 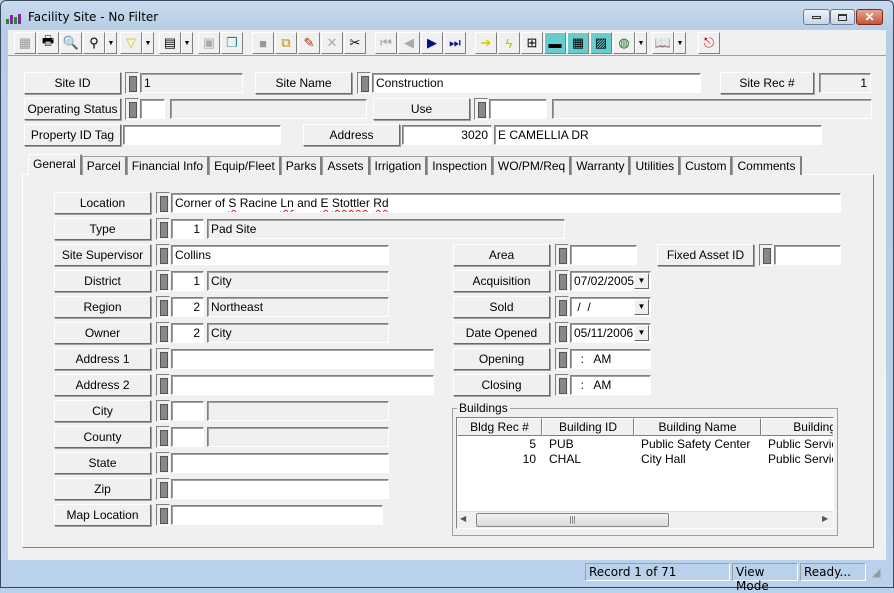 What do you see at coordinates (72, 83) in the screenshot?
I see `site-id-button: Site ID` at bounding box center [72, 83].